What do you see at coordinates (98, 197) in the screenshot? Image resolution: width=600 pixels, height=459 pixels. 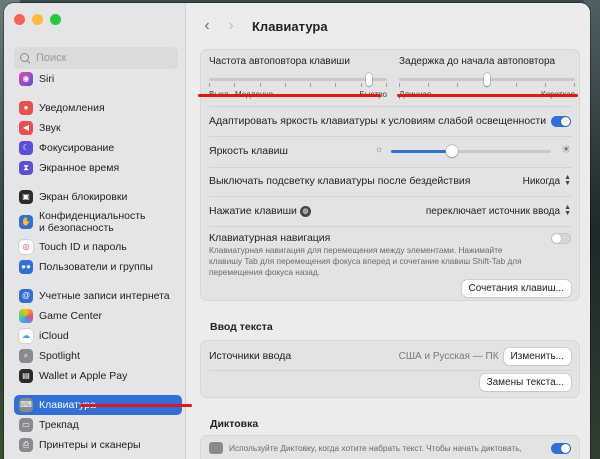 I see `sidebar-item-lock-screen: ▣ Экран блокировки` at bounding box center [98, 197].